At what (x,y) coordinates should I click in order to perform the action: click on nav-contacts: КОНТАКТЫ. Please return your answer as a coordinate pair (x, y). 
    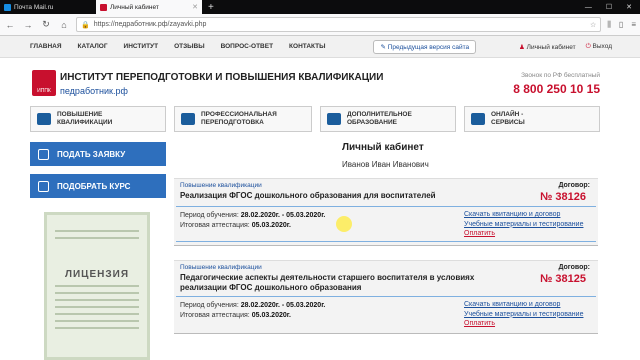
    Looking at the image, I should click on (307, 46).